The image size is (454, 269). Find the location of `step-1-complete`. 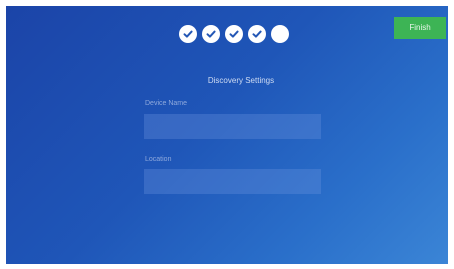

step-1-complete is located at coordinates (188, 34).